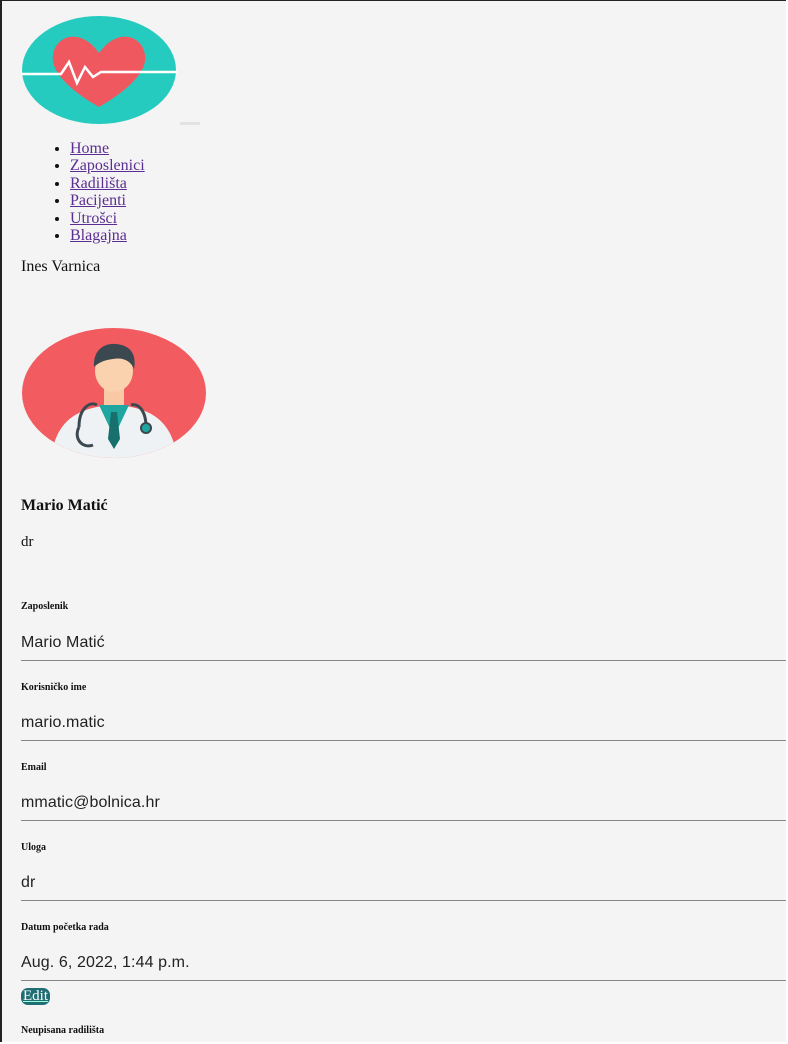  I want to click on nav-link-utrosci: Utrošci, so click(93, 218).